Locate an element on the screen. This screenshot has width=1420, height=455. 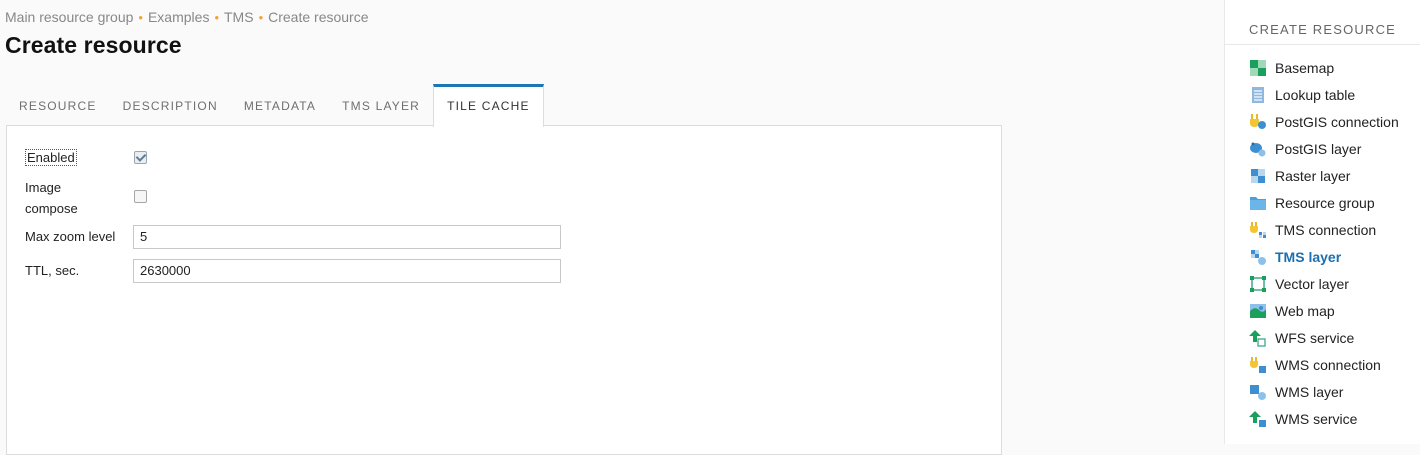
sidebar-item-label: Raster layer is located at coordinates (1313, 175).